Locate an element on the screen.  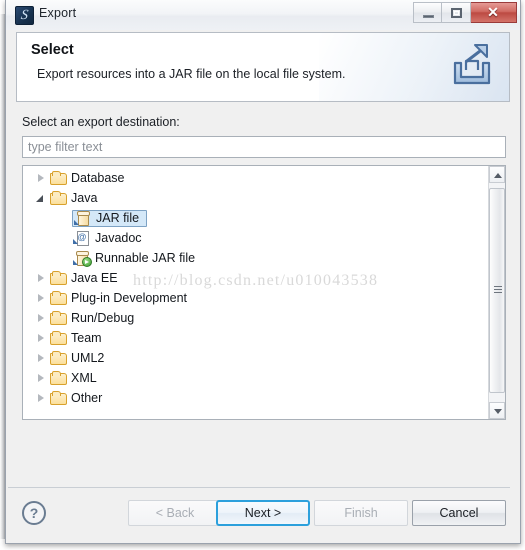
tree-item-label: Database is located at coordinates (98, 178).